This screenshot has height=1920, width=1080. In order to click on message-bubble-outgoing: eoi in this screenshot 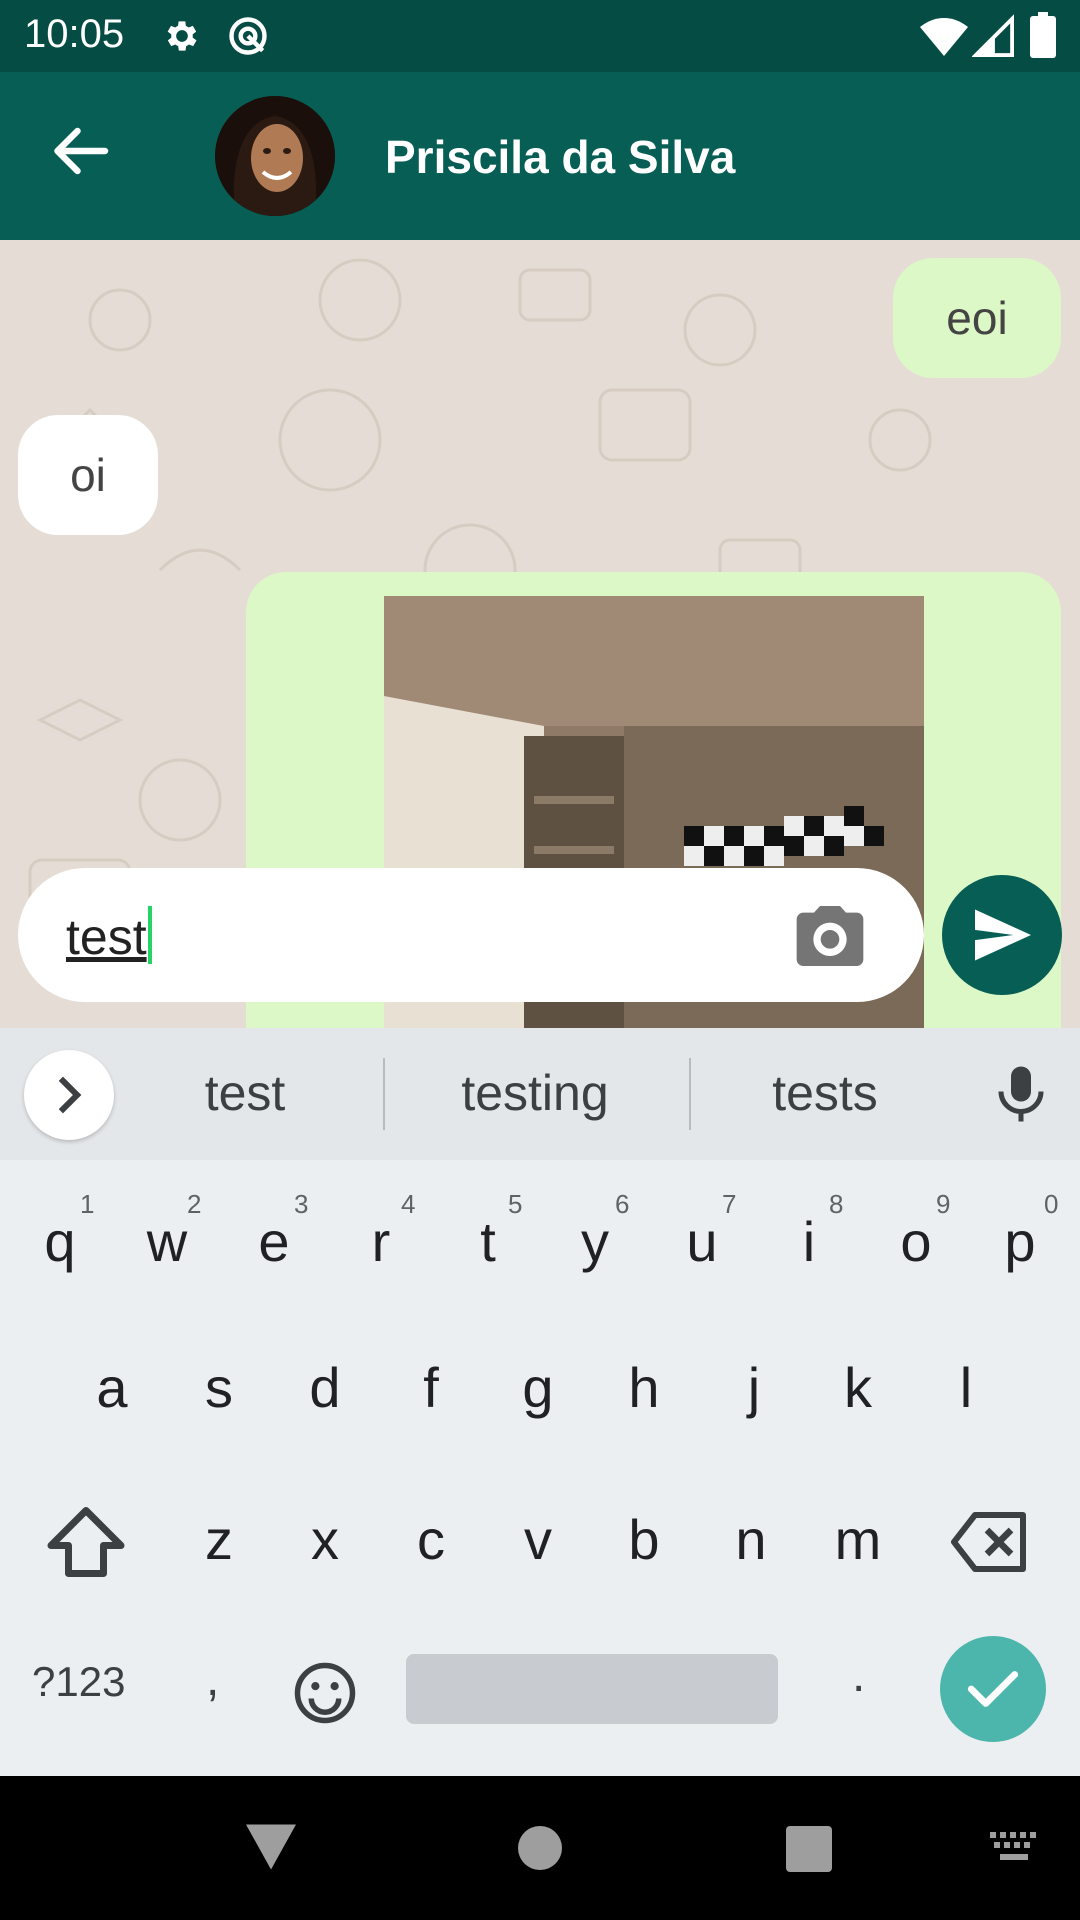, I will do `click(977, 318)`.